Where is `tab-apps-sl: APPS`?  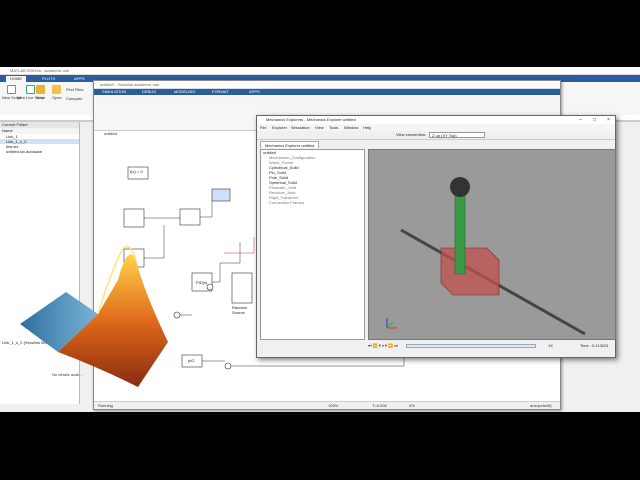 tab-apps-sl: APPS is located at coordinates (254, 92).